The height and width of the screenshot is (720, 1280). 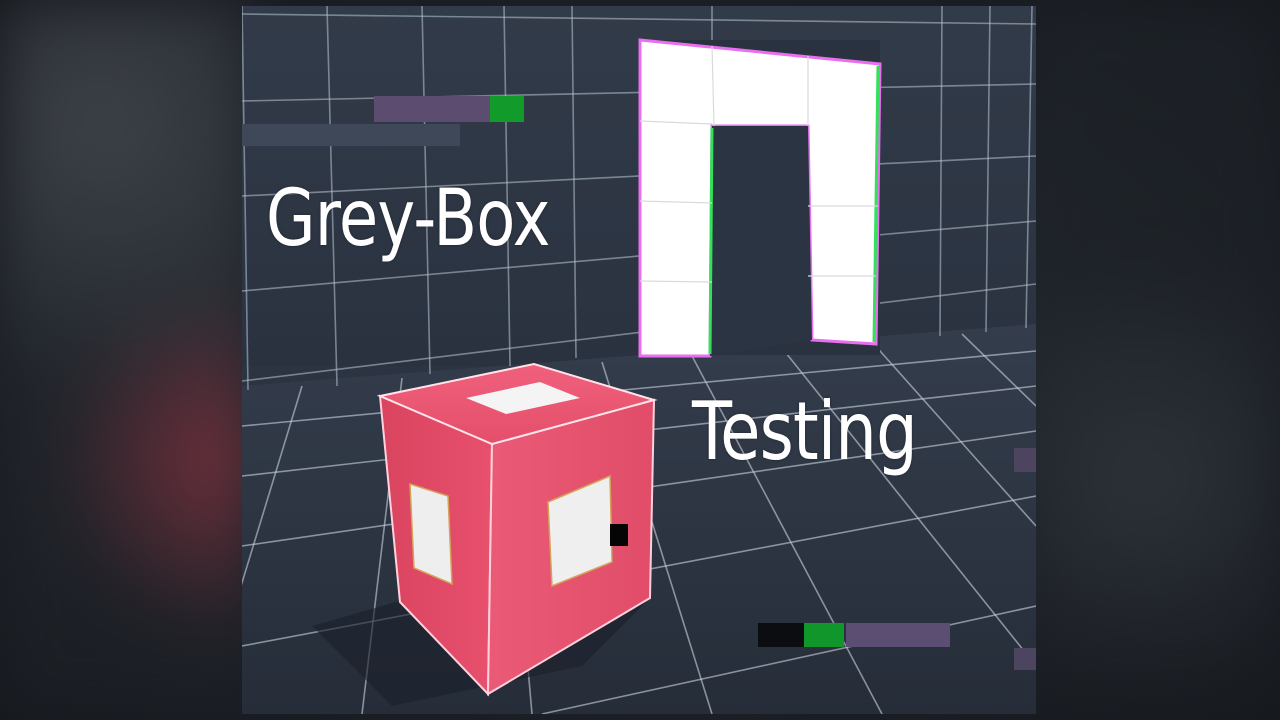 What do you see at coordinates (805, 431) in the screenshot?
I see `caption-testing: Testing` at bounding box center [805, 431].